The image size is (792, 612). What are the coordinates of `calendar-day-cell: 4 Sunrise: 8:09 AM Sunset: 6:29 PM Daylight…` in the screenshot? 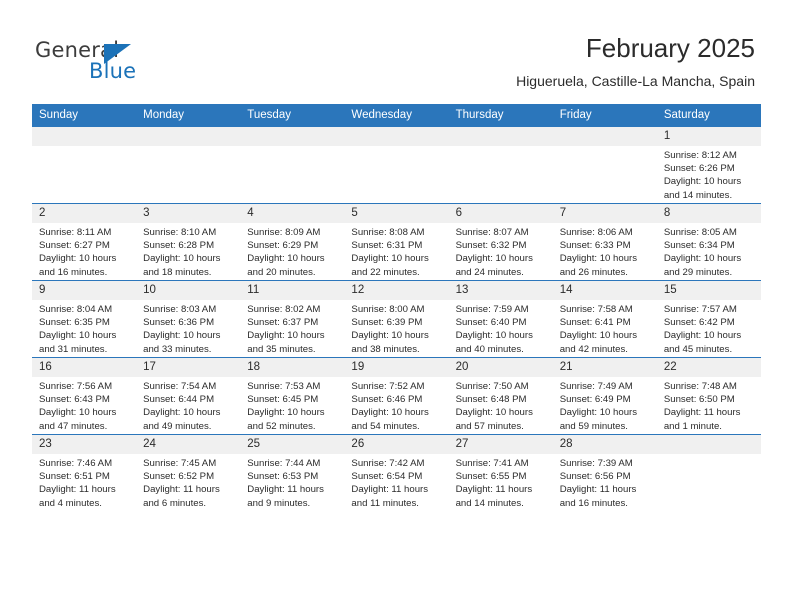 It's located at (292, 242).